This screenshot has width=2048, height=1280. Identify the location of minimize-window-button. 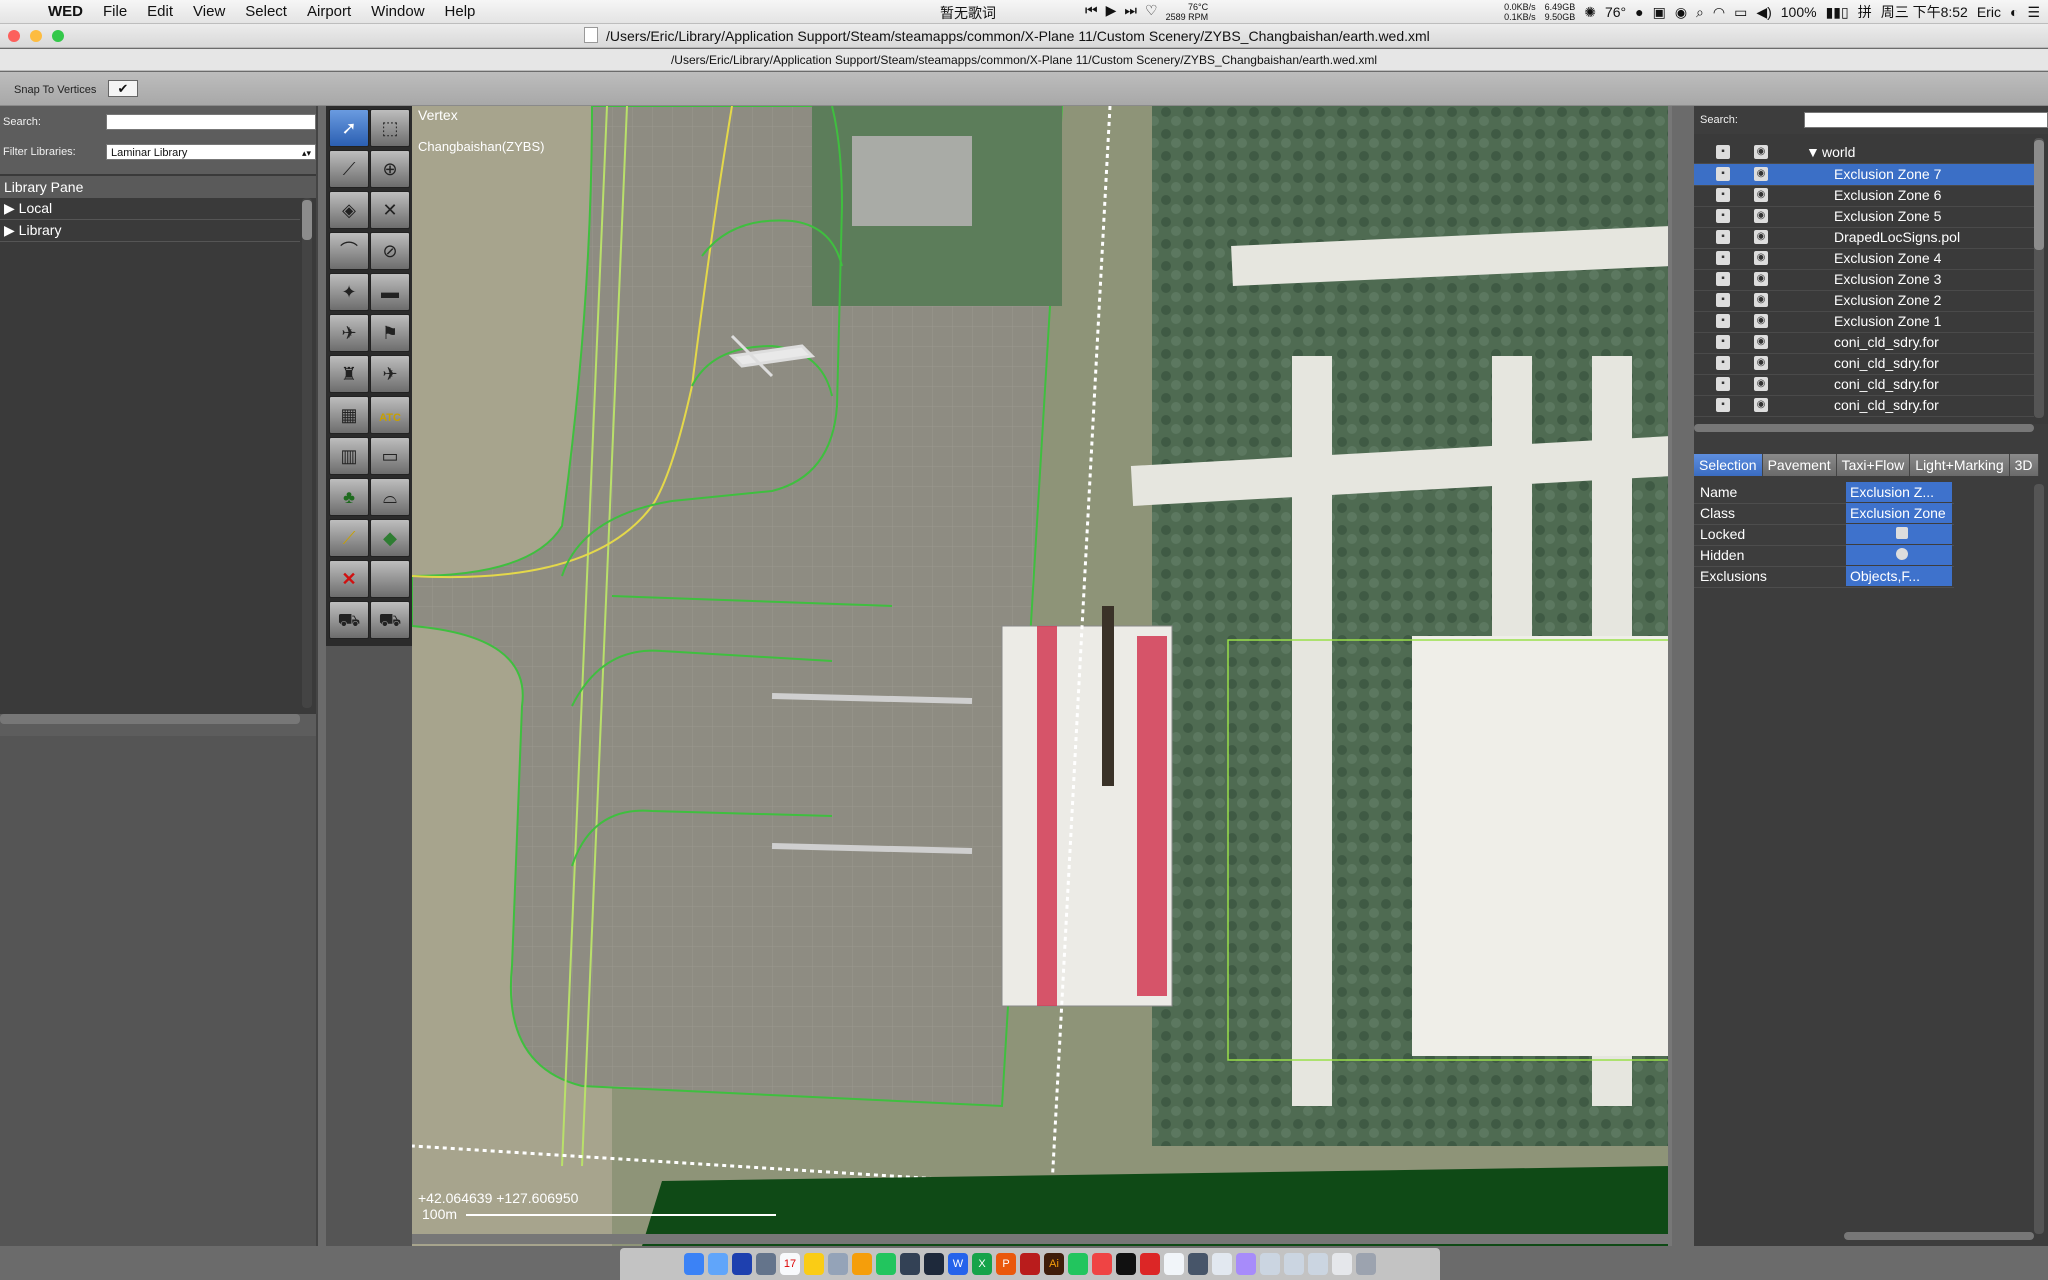
(36, 36).